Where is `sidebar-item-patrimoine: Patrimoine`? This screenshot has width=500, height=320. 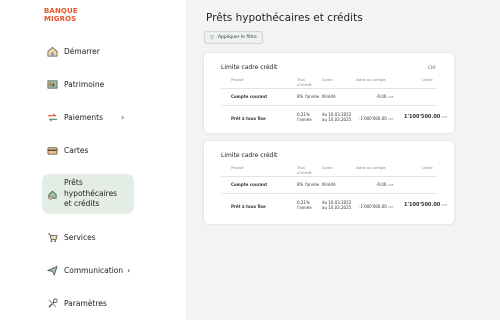
sidebar-item-patrimoine: Patrimoine is located at coordinates (88, 84).